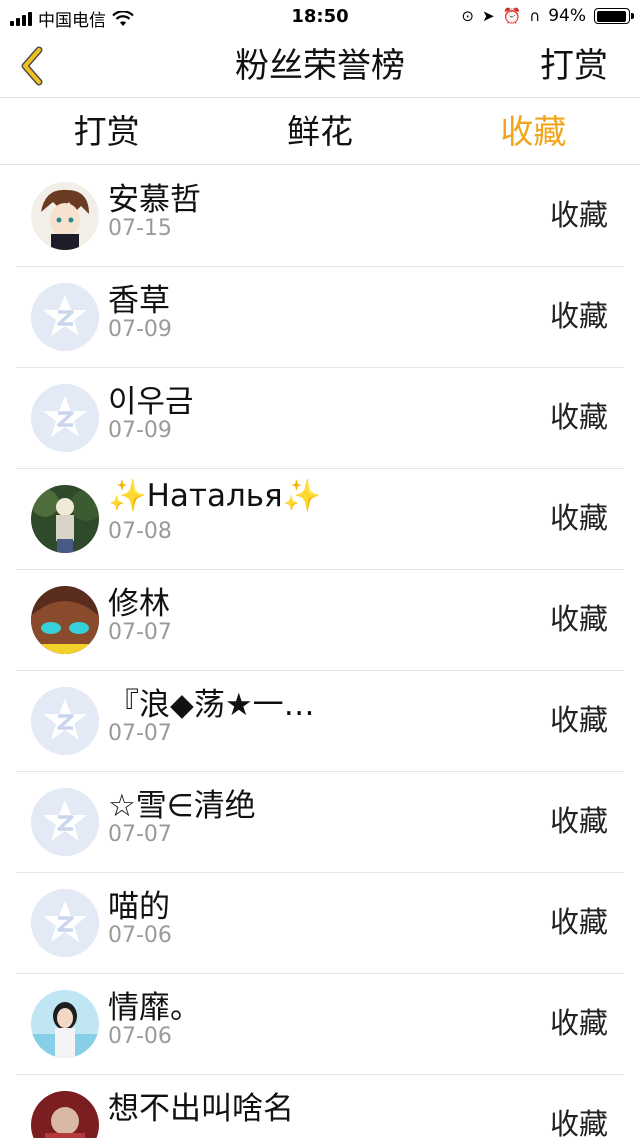  I want to click on fan-name: 情靡。, so click(154, 1008).